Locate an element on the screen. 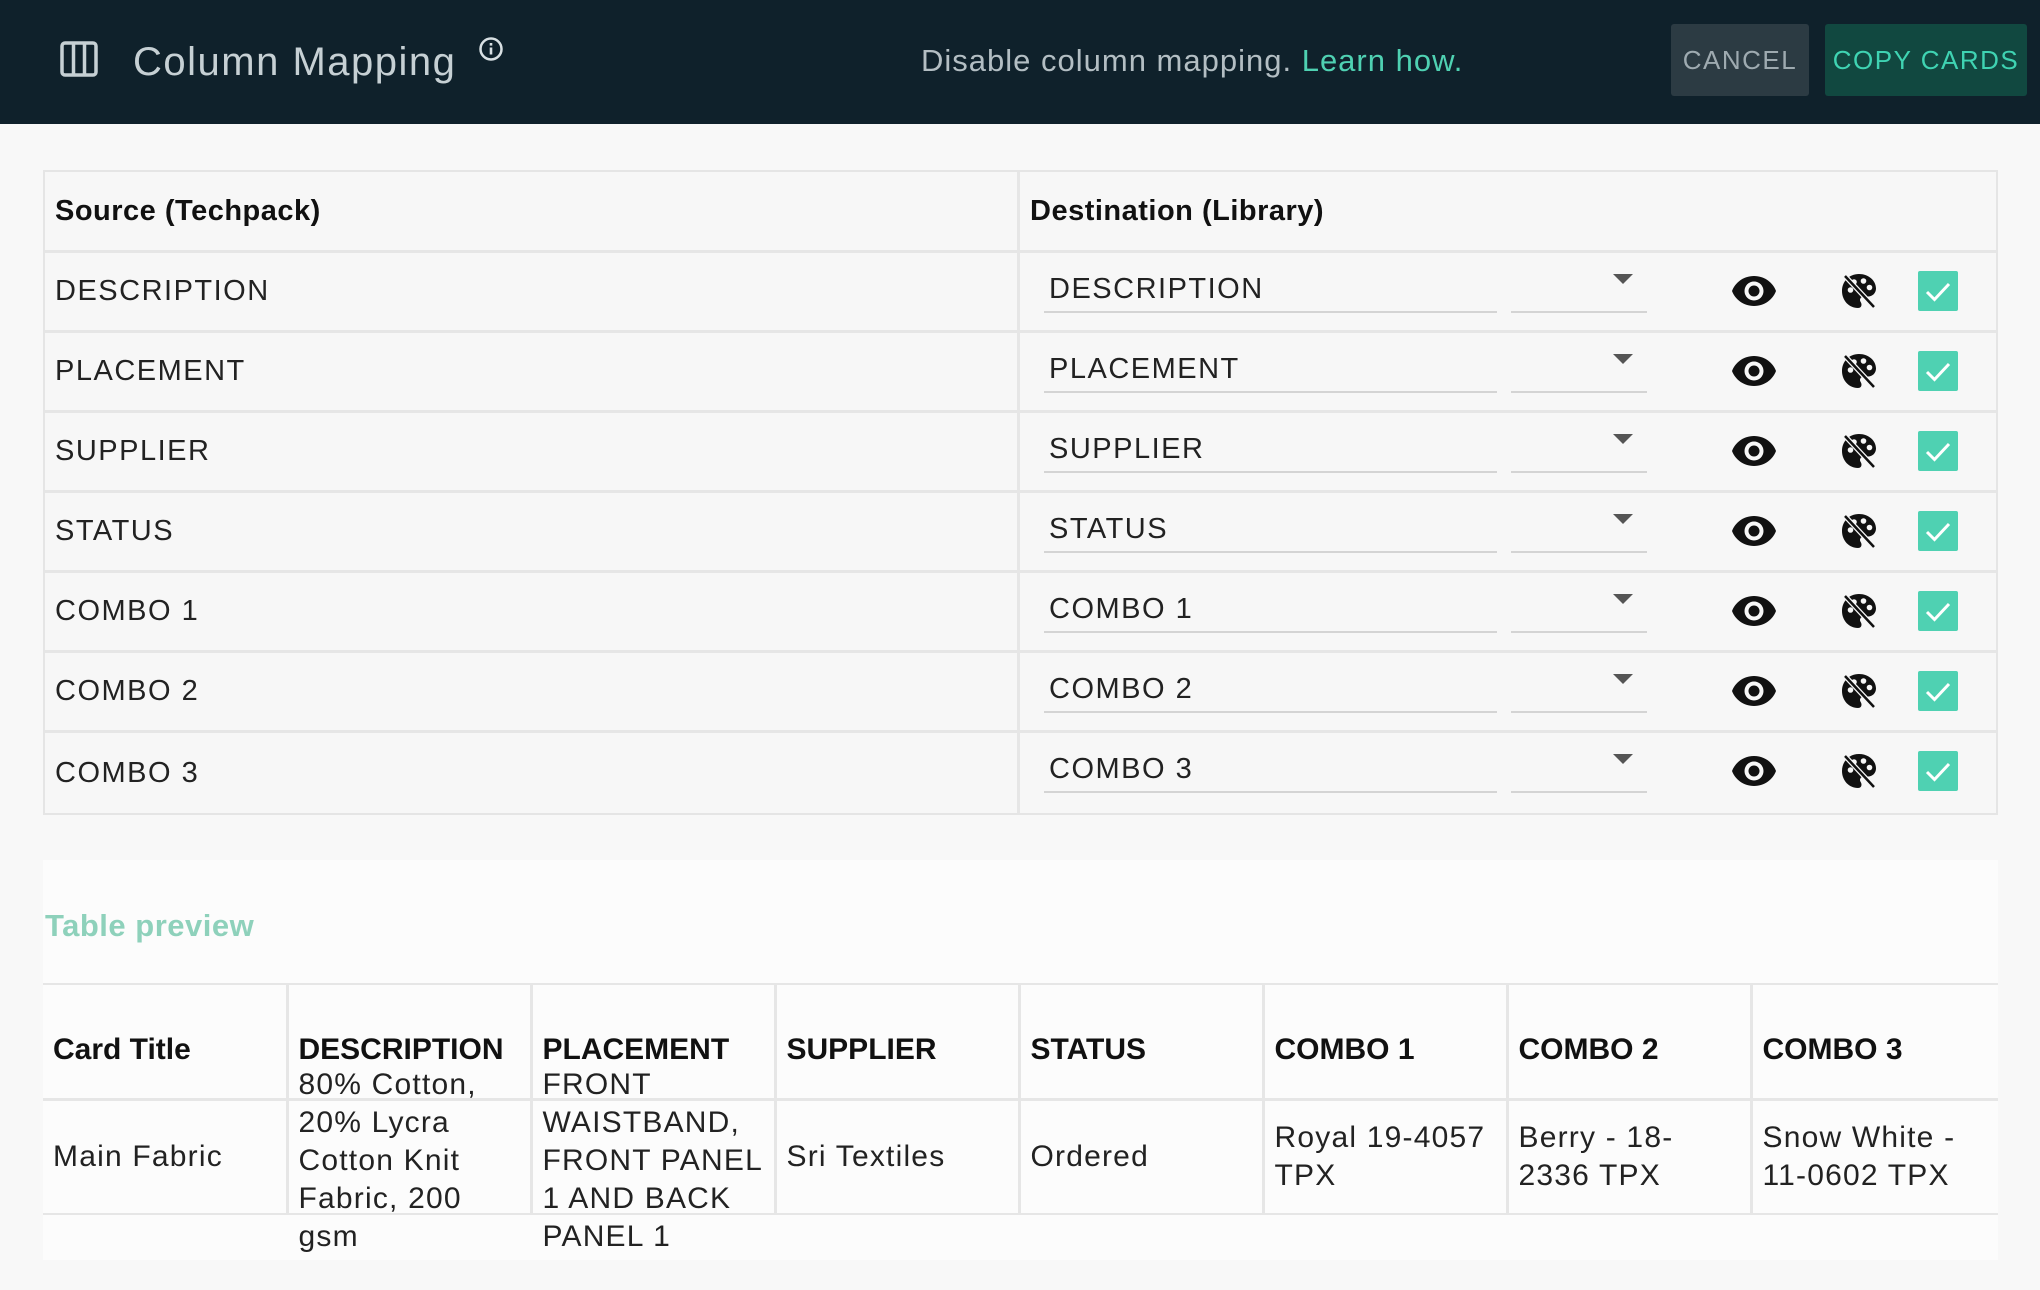 The width and height of the screenshot is (2040, 1290). preview-column-header: COMBO 3 is located at coordinates (1874, 1042).